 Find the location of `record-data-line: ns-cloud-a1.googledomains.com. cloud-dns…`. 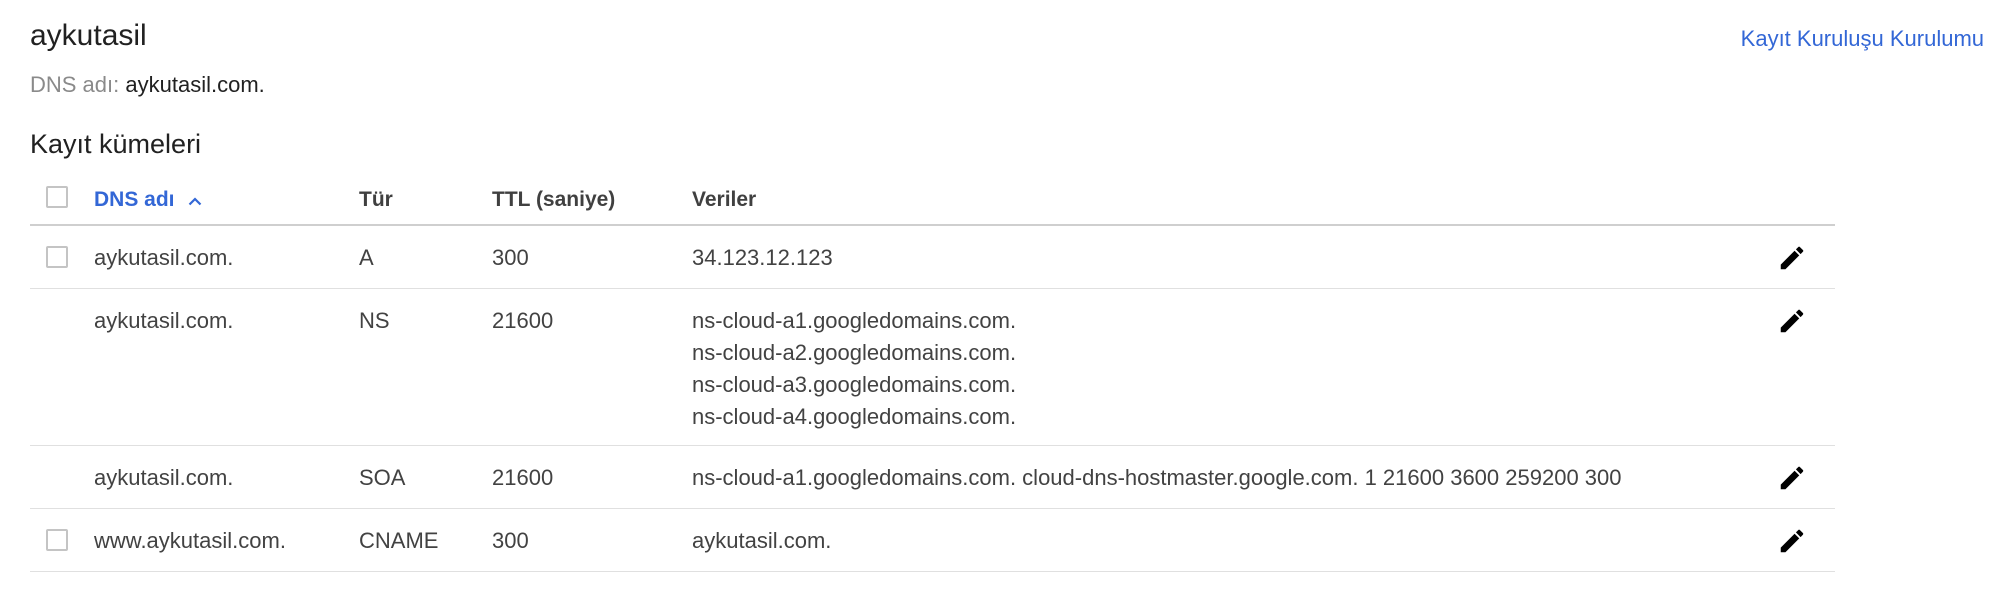

record-data-line: ns-cloud-a1.googledomains.com. cloud-dns… is located at coordinates (1157, 477).